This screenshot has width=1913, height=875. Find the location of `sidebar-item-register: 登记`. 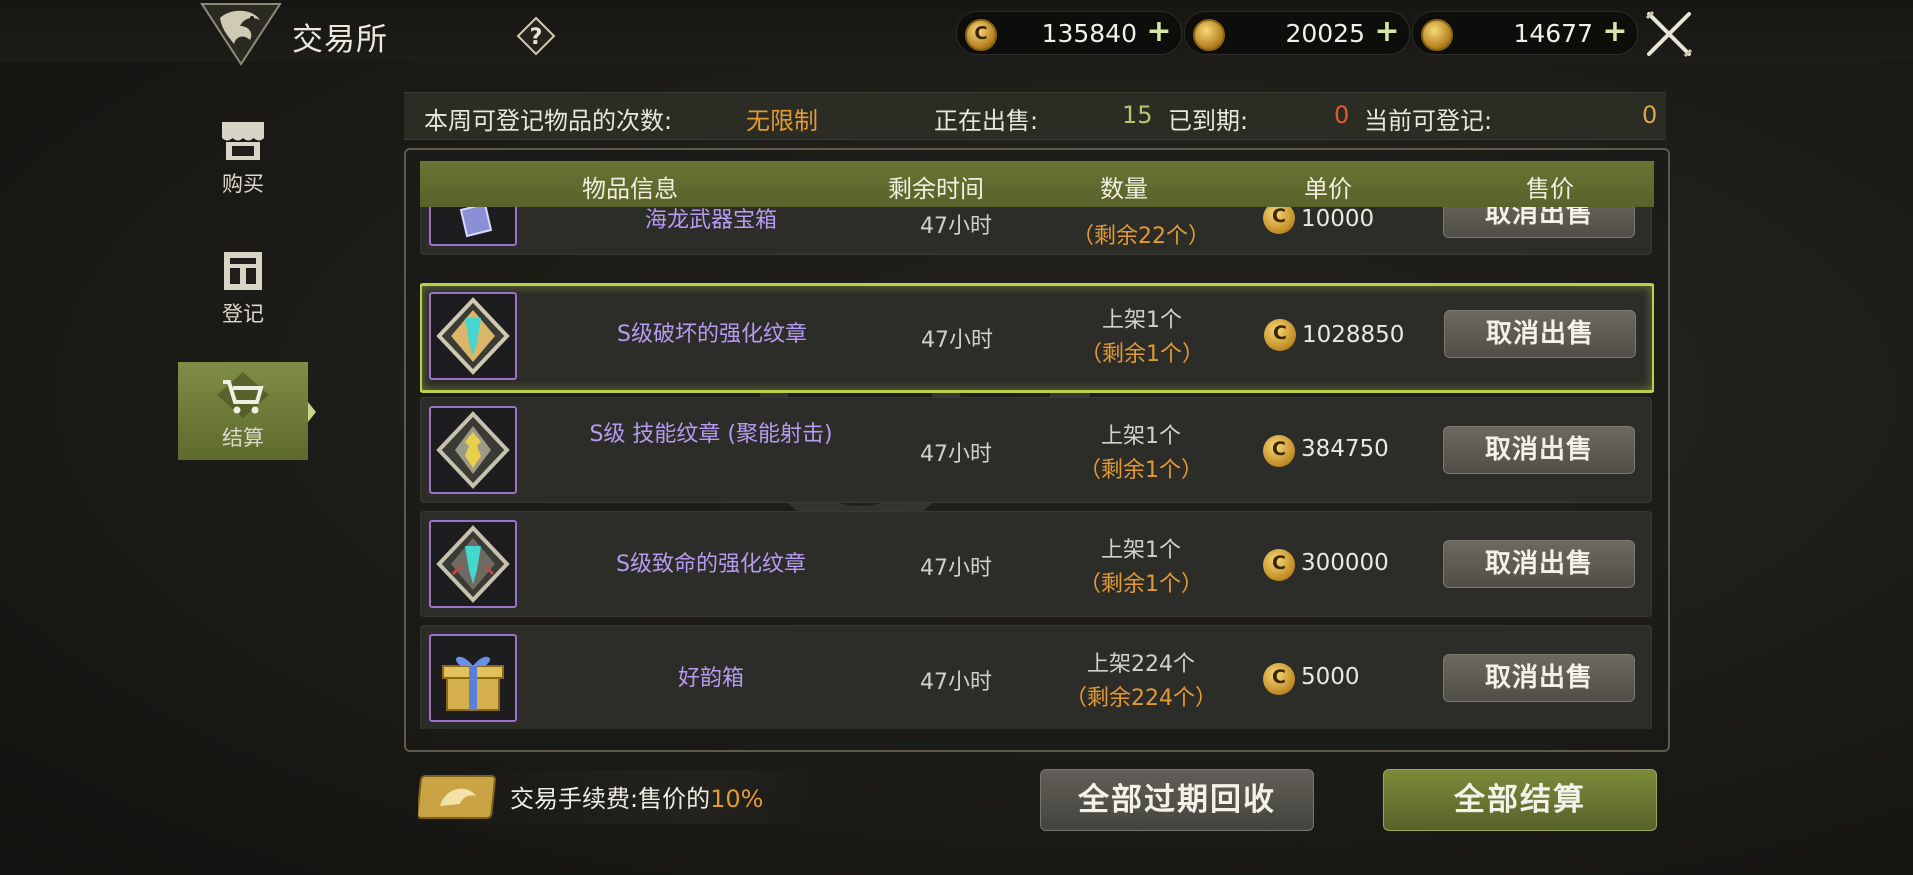

sidebar-item-register: 登记 is located at coordinates (243, 288).